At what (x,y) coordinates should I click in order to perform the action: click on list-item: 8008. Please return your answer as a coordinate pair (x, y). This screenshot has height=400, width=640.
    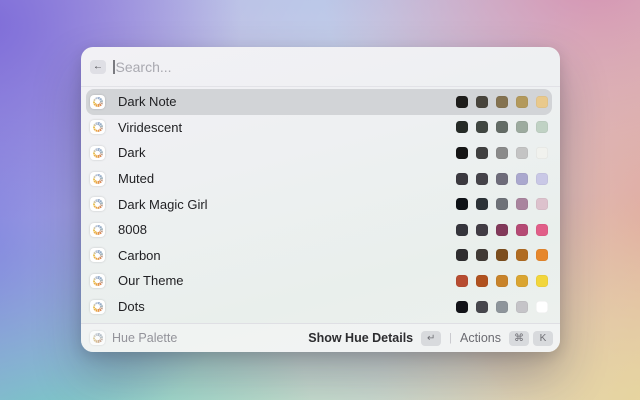
    Looking at the image, I should click on (319, 230).